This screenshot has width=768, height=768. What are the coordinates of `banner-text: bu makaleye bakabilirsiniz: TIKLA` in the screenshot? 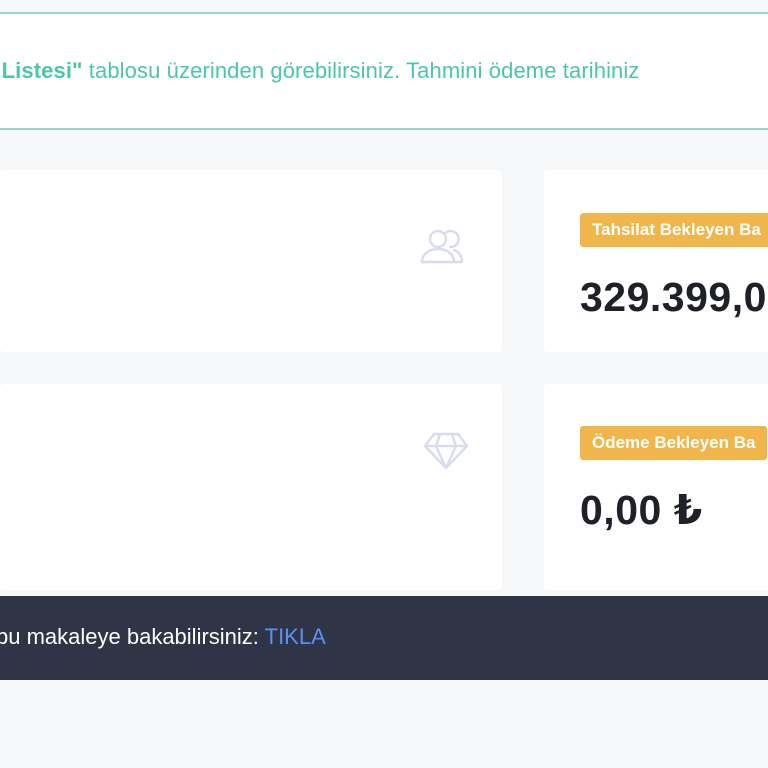 It's located at (163, 637).